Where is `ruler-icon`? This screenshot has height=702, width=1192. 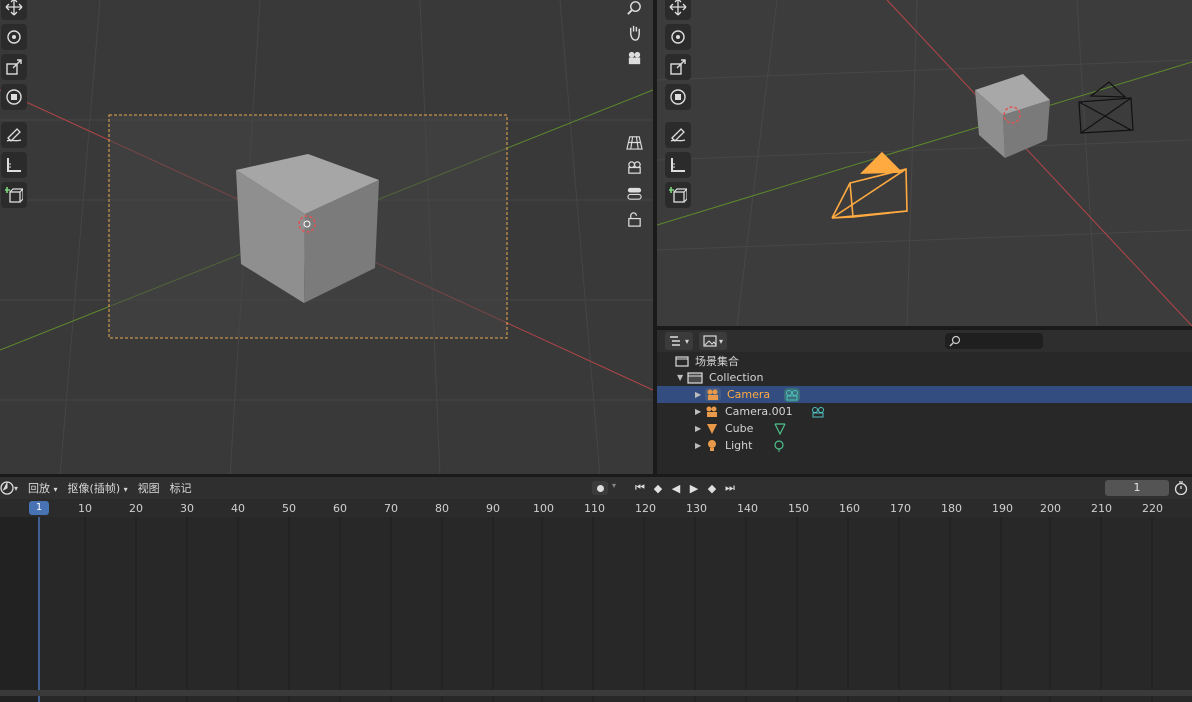 ruler-icon is located at coordinates (678, 165).